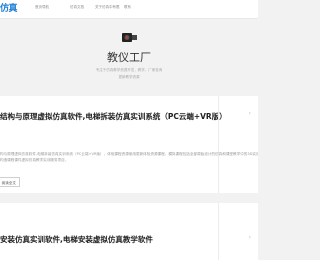 This screenshot has width=320, height=260. What do you see at coordinates (76, 239) in the screenshot?
I see `post-title: 安装仿真实训软件,电梯安装虚拟仿真教学软件` at bounding box center [76, 239].